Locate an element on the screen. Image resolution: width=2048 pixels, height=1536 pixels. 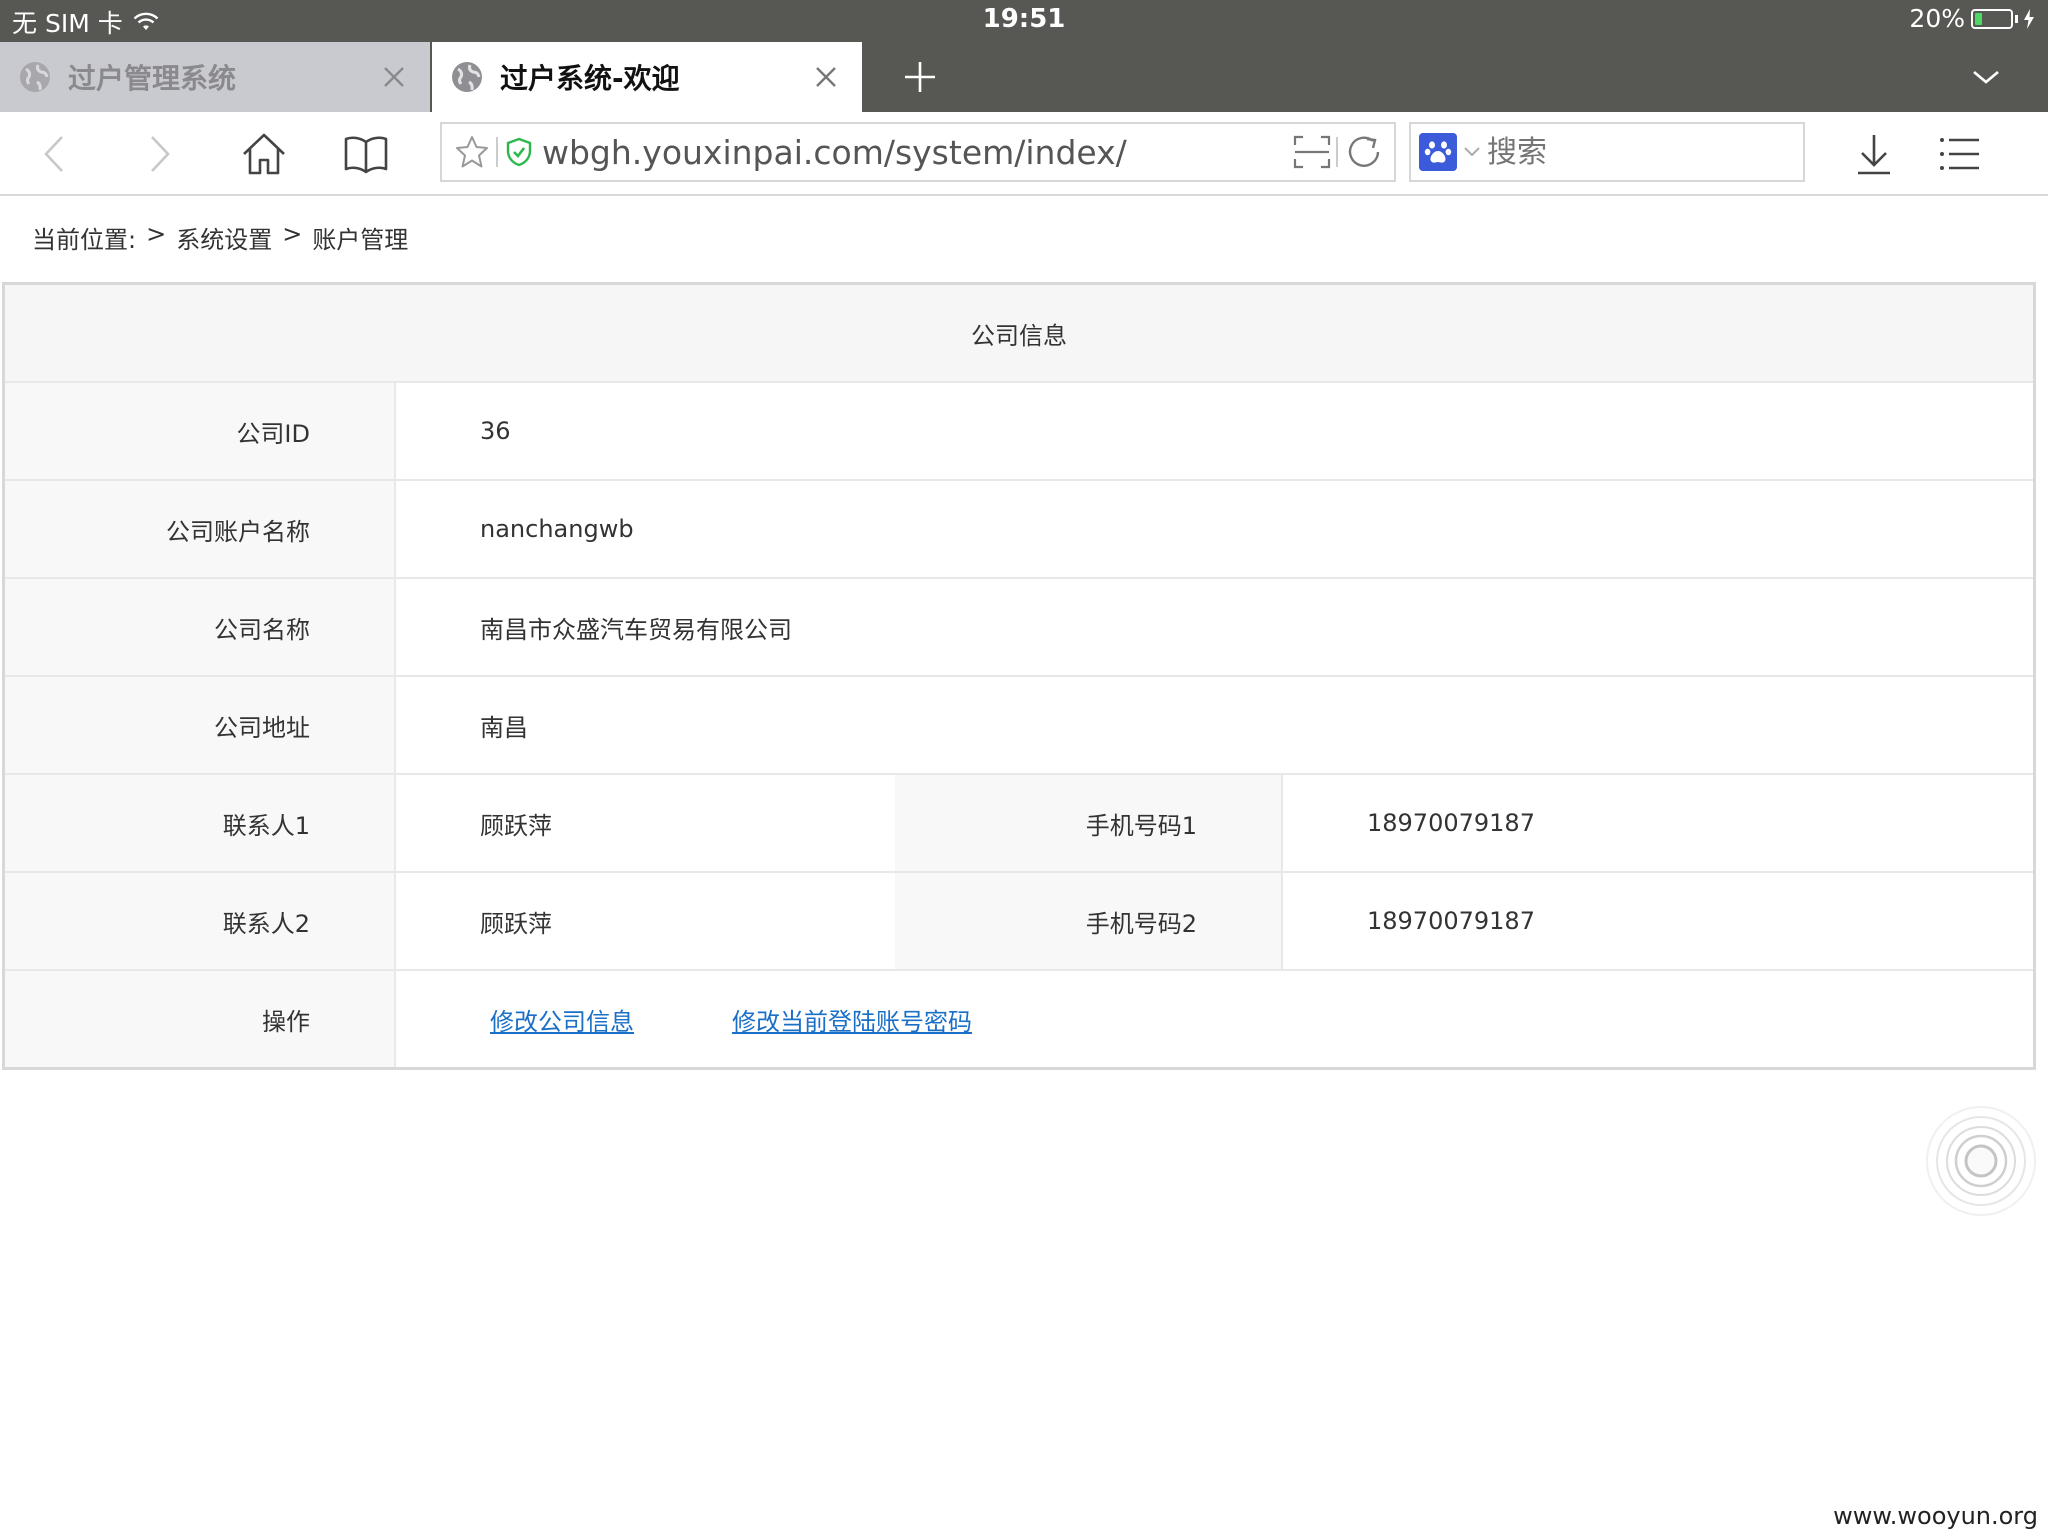
phone1-label: 手机号码1 is located at coordinates (1089, 822).